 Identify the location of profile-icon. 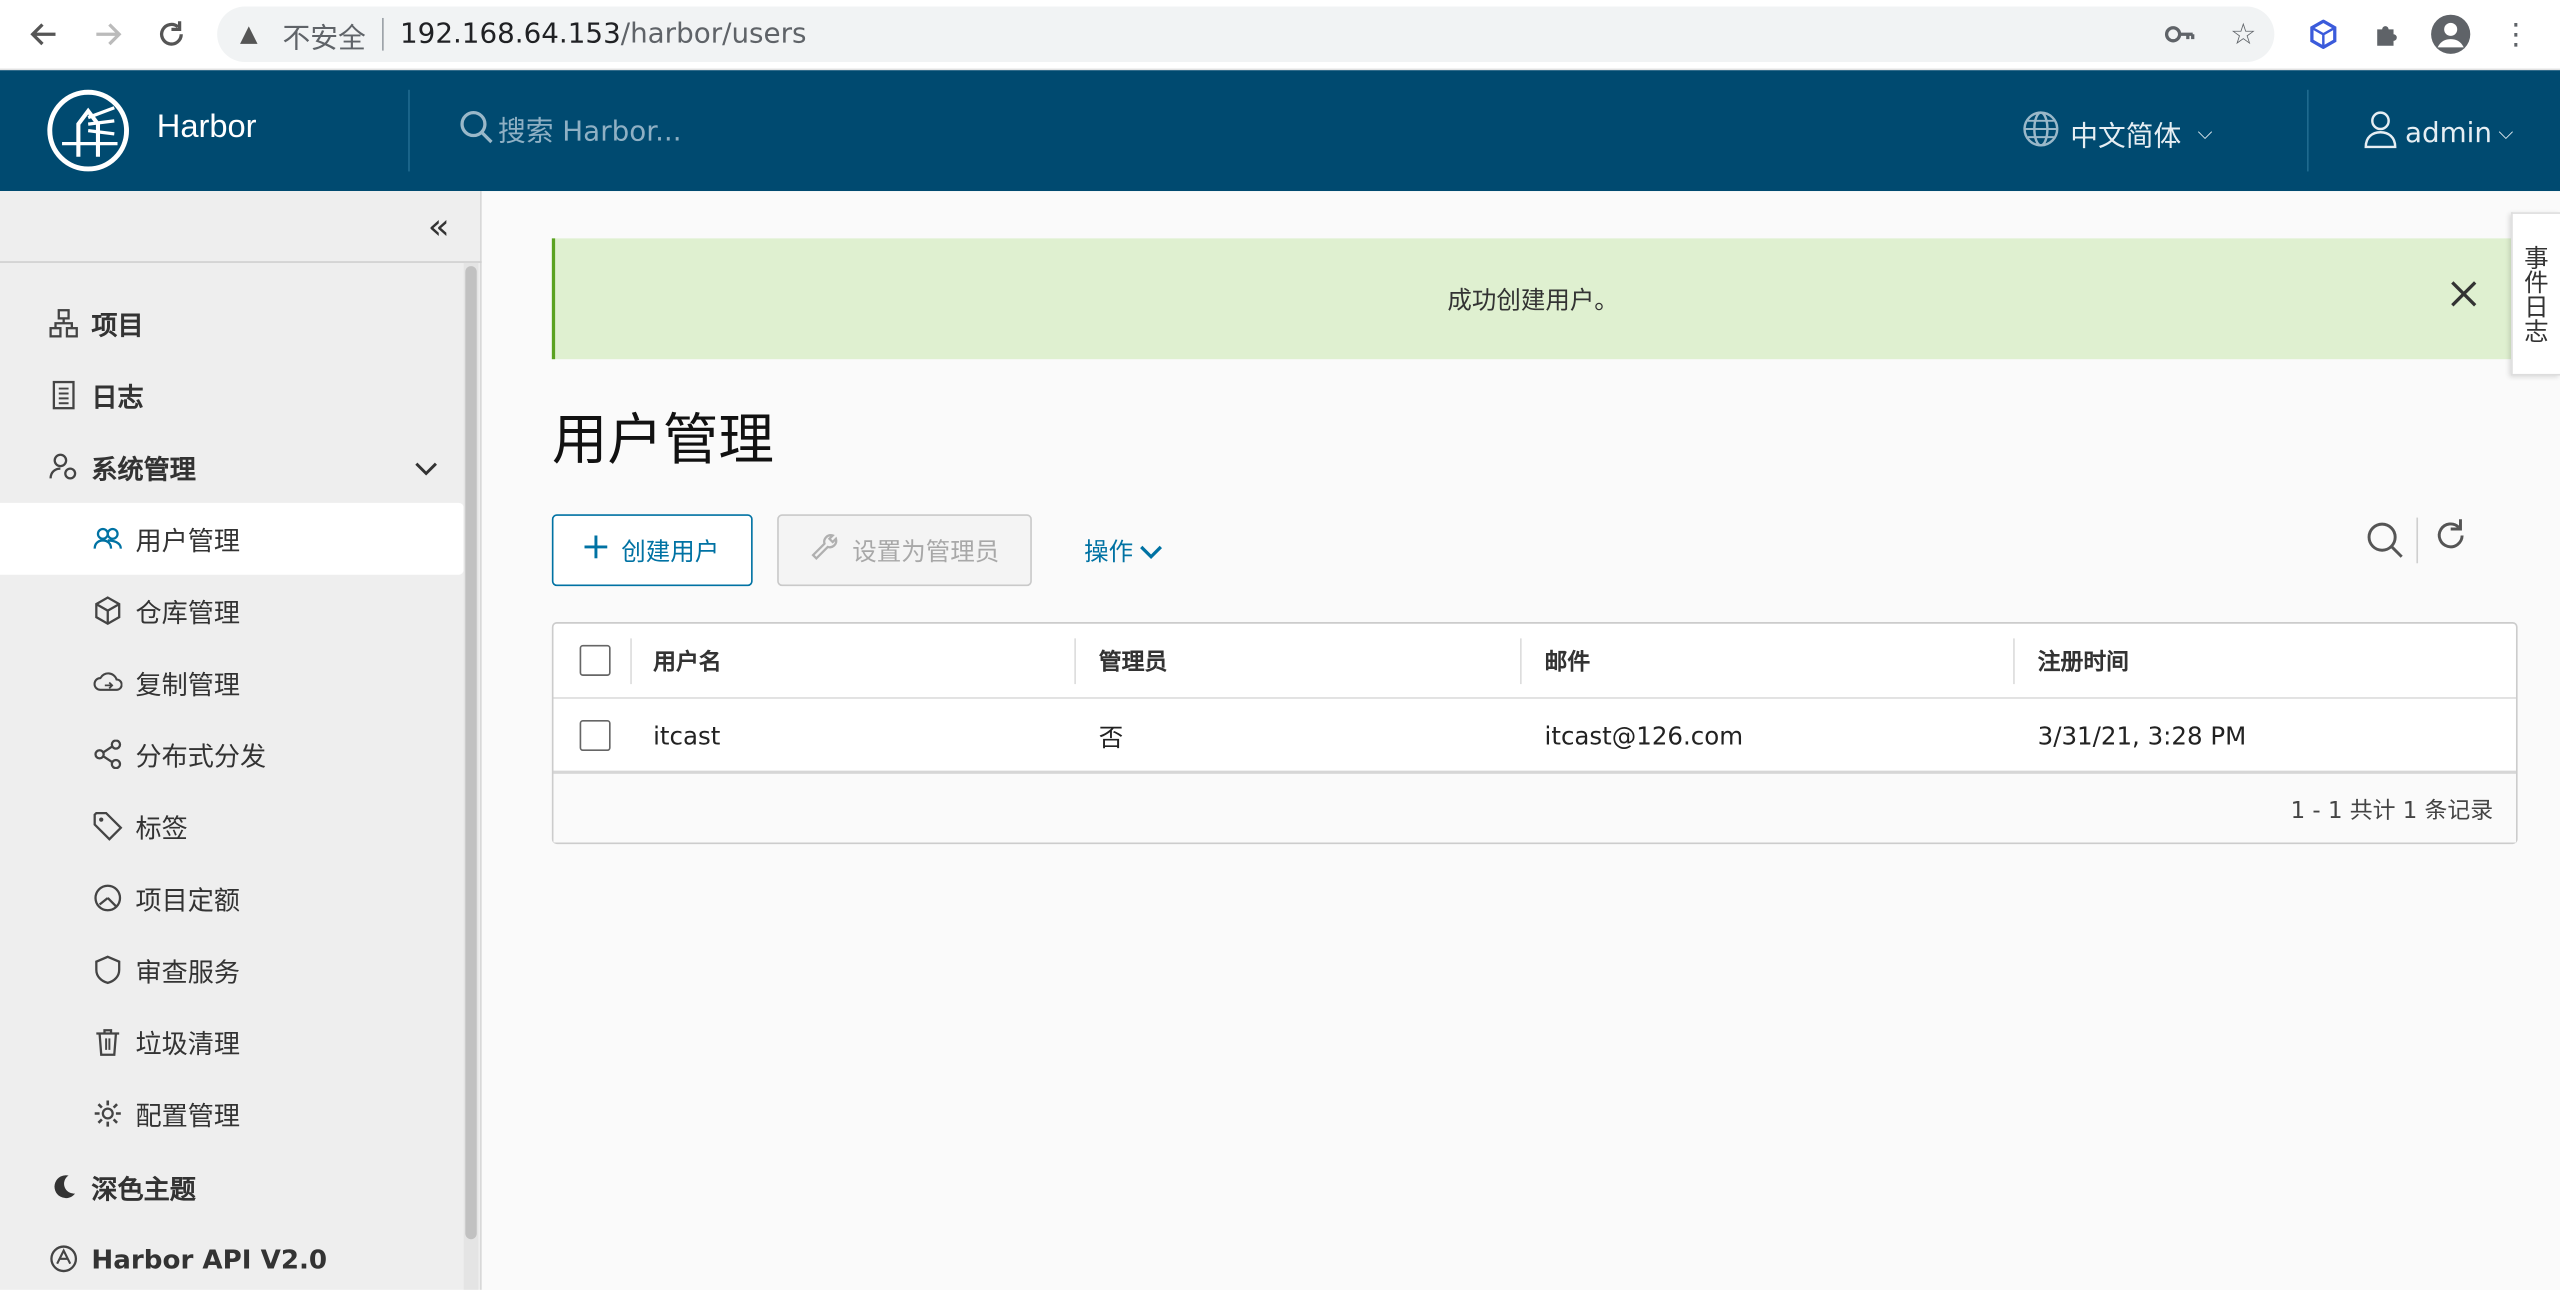
(2450, 34).